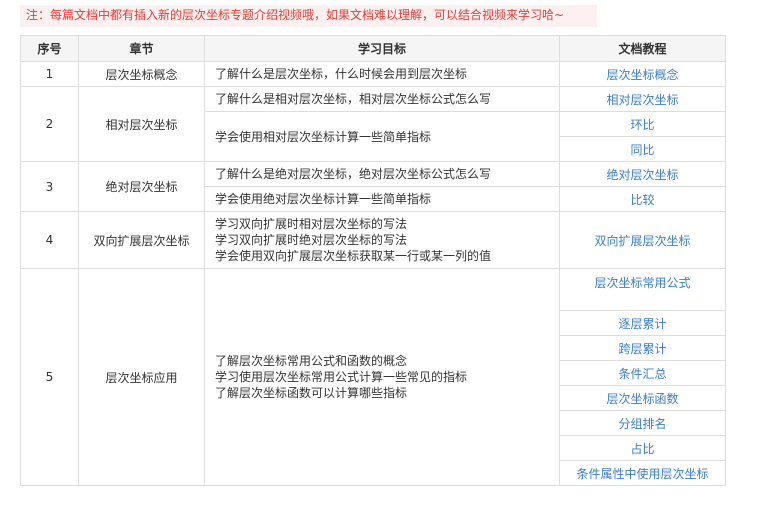 The width and height of the screenshot is (759, 505). Describe the element at coordinates (49, 377) in the screenshot. I see `row-num: 5` at that location.